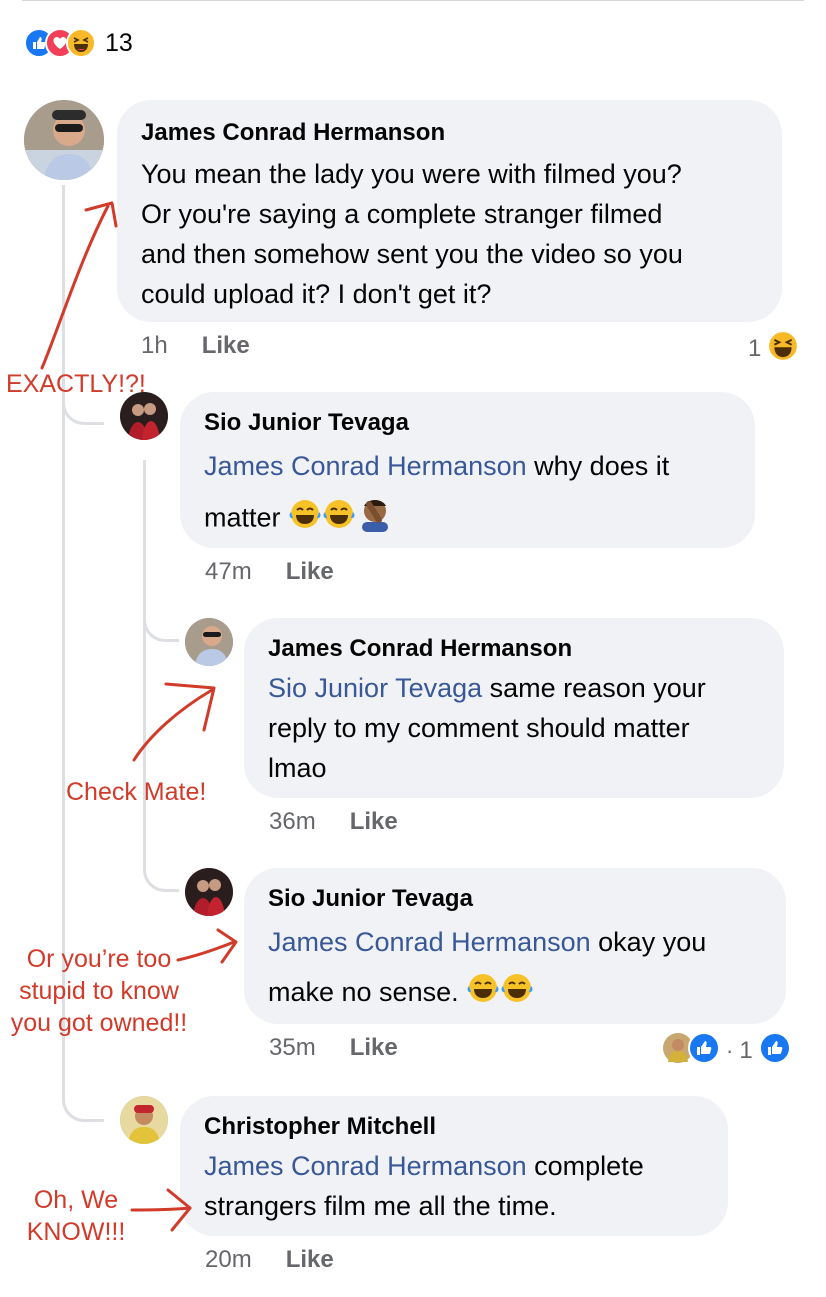  What do you see at coordinates (76, 384) in the screenshot?
I see `annotation-exactly: EXACTLY!?!` at bounding box center [76, 384].